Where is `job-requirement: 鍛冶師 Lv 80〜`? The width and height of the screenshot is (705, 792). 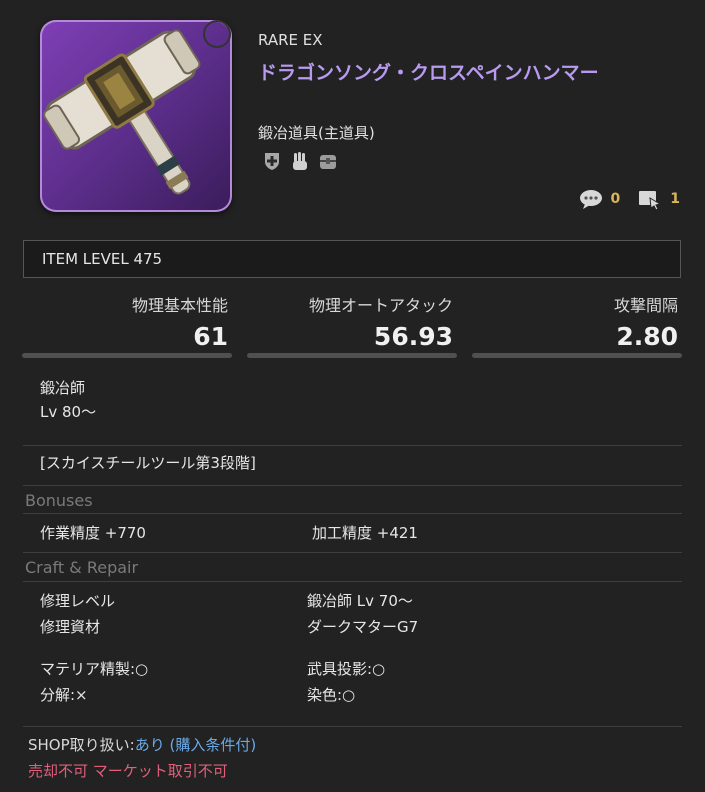
job-requirement: 鍛冶師 Lv 80〜 is located at coordinates (68, 400).